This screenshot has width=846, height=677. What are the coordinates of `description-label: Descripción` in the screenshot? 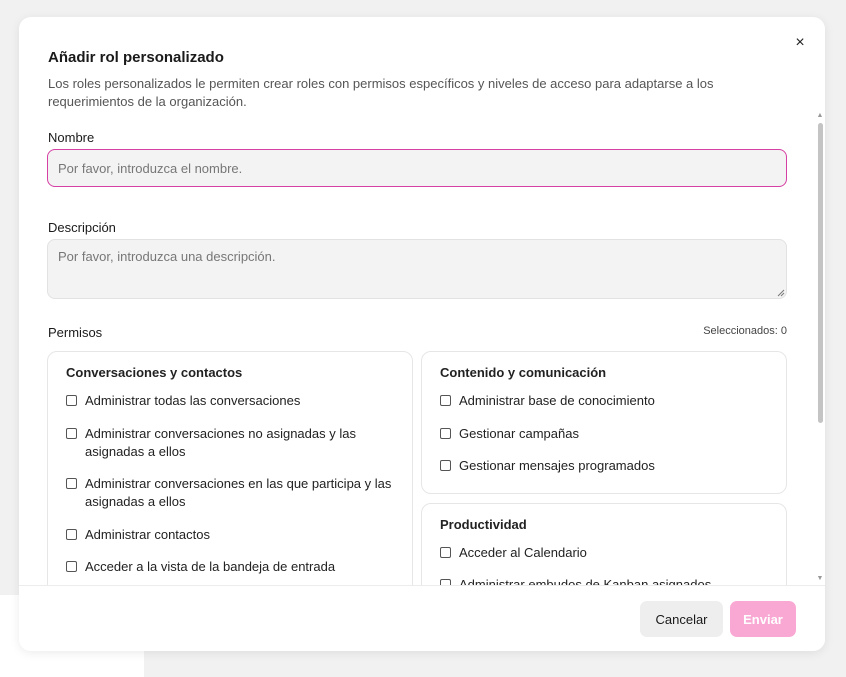 It's located at (82, 227).